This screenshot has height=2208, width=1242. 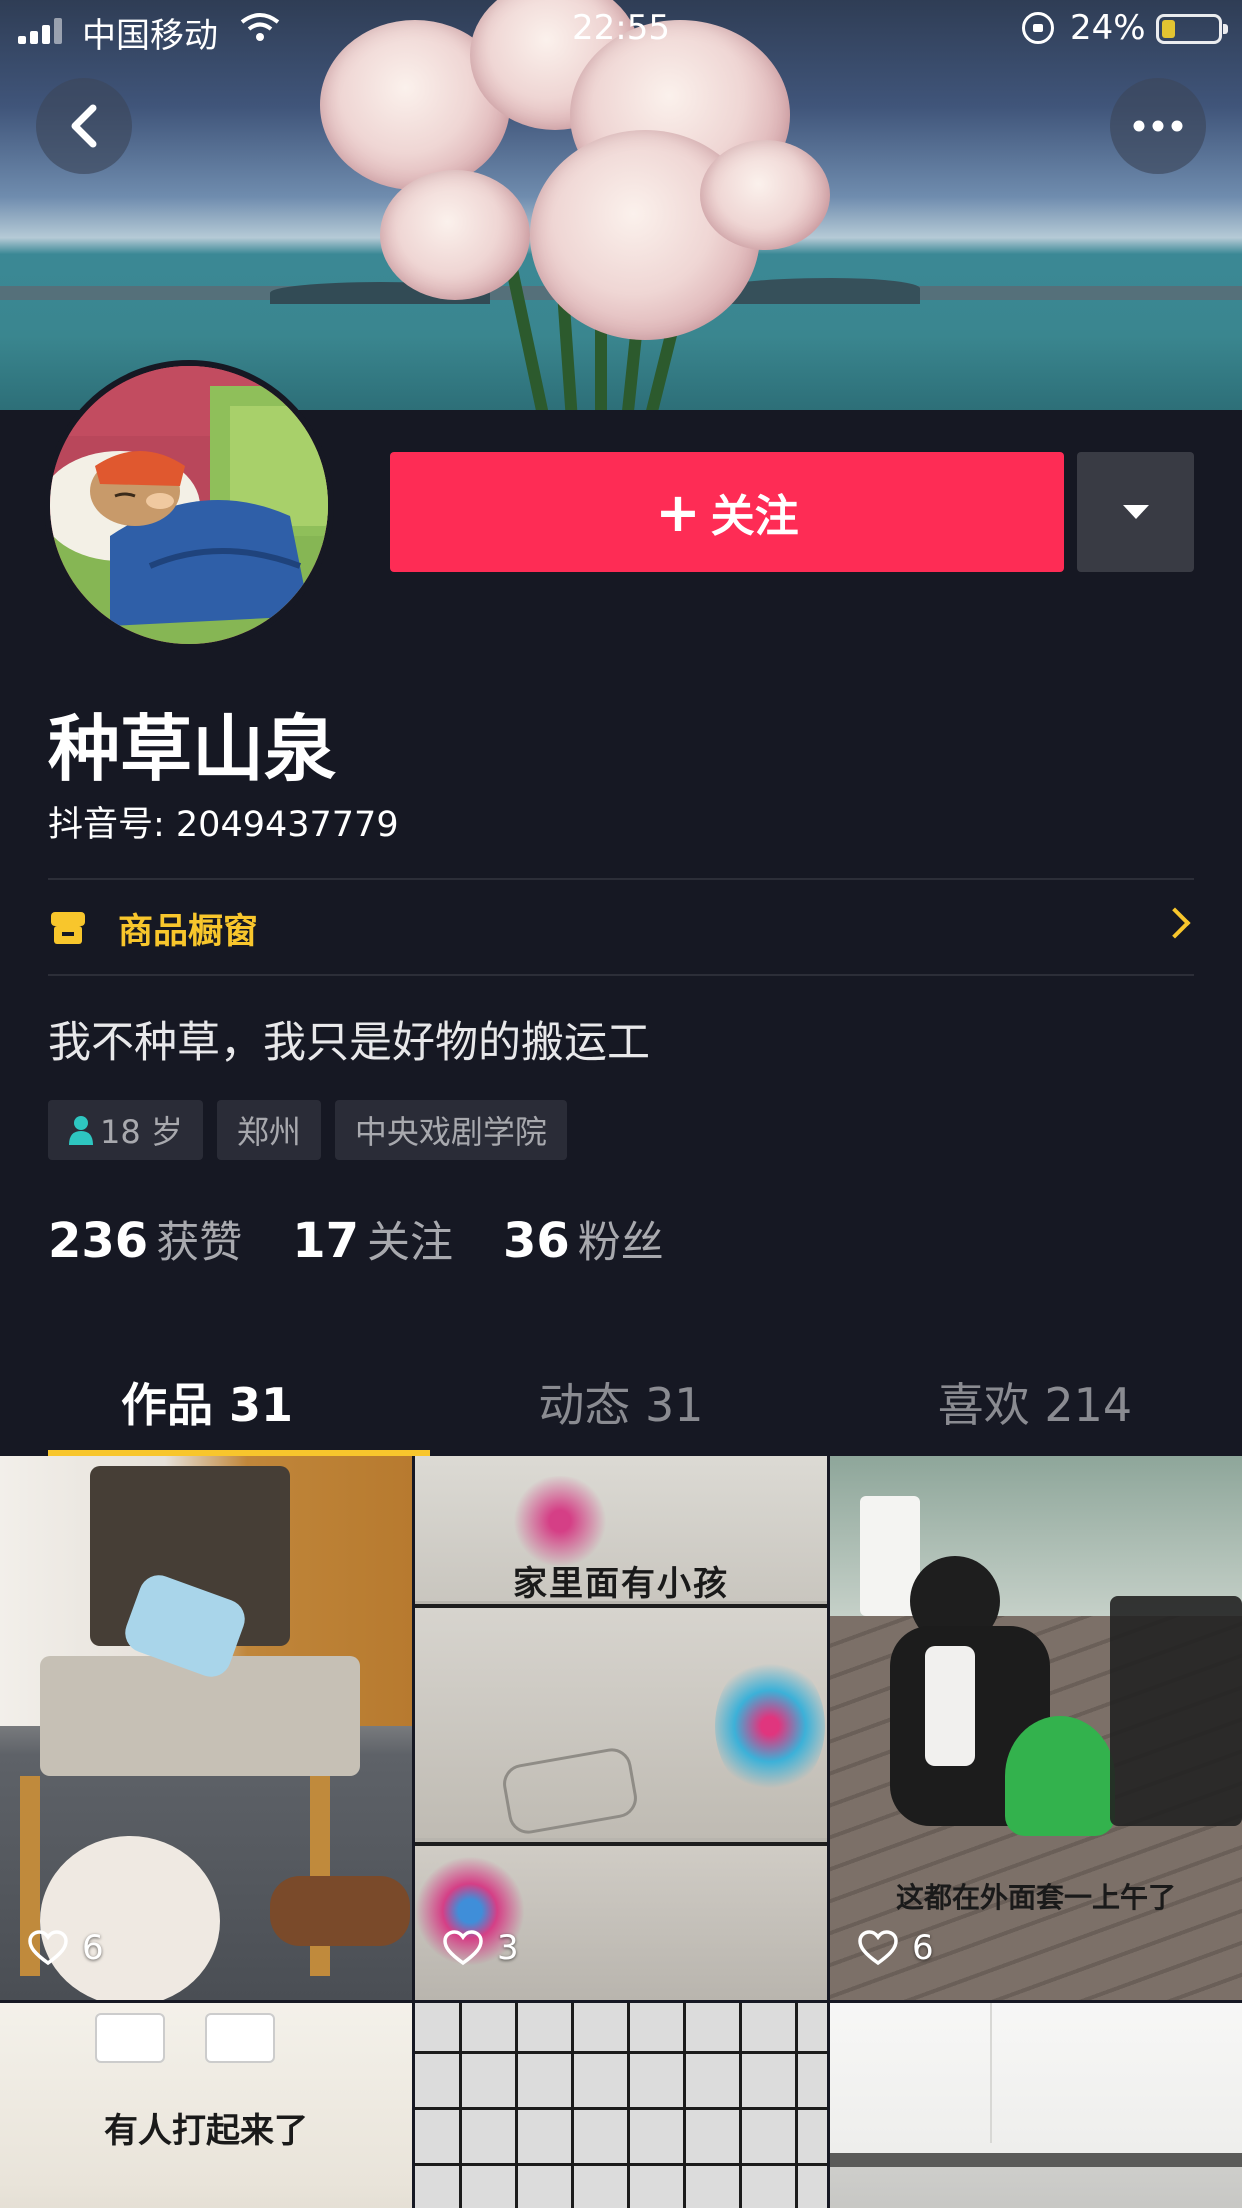 I want to click on follow-button-label: 关注, so click(x=754, y=516).